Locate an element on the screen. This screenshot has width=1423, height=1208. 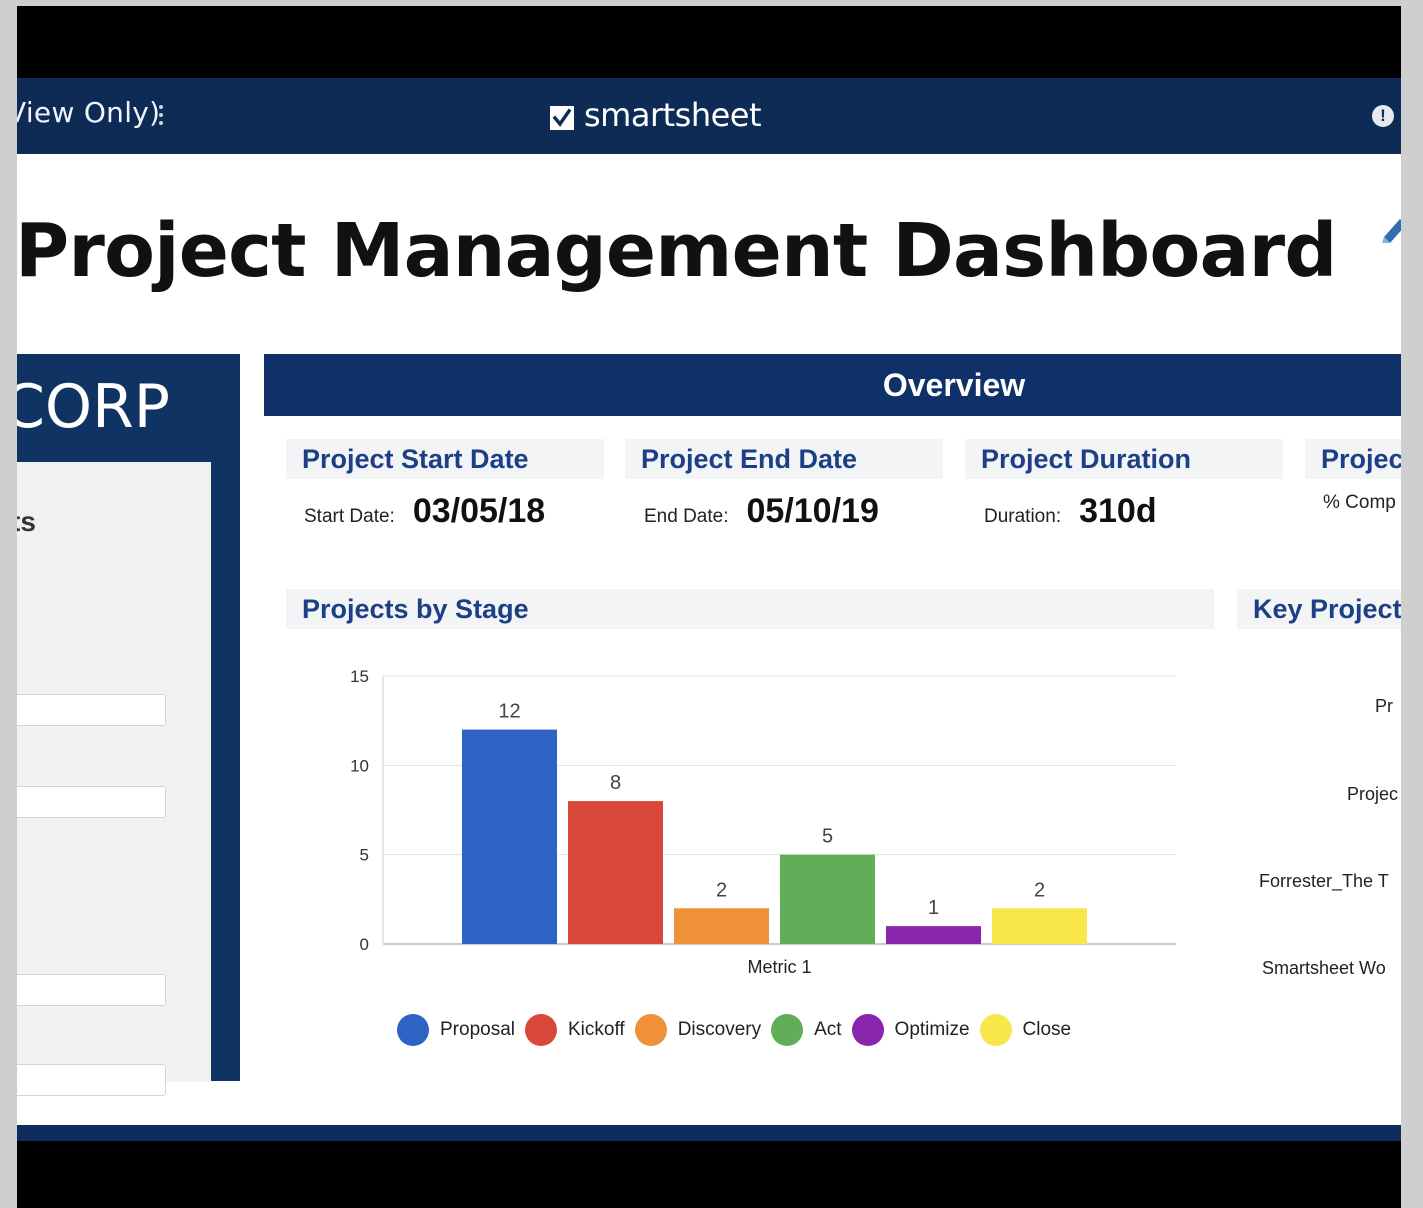
data-label: 12 is located at coordinates (509, 712).